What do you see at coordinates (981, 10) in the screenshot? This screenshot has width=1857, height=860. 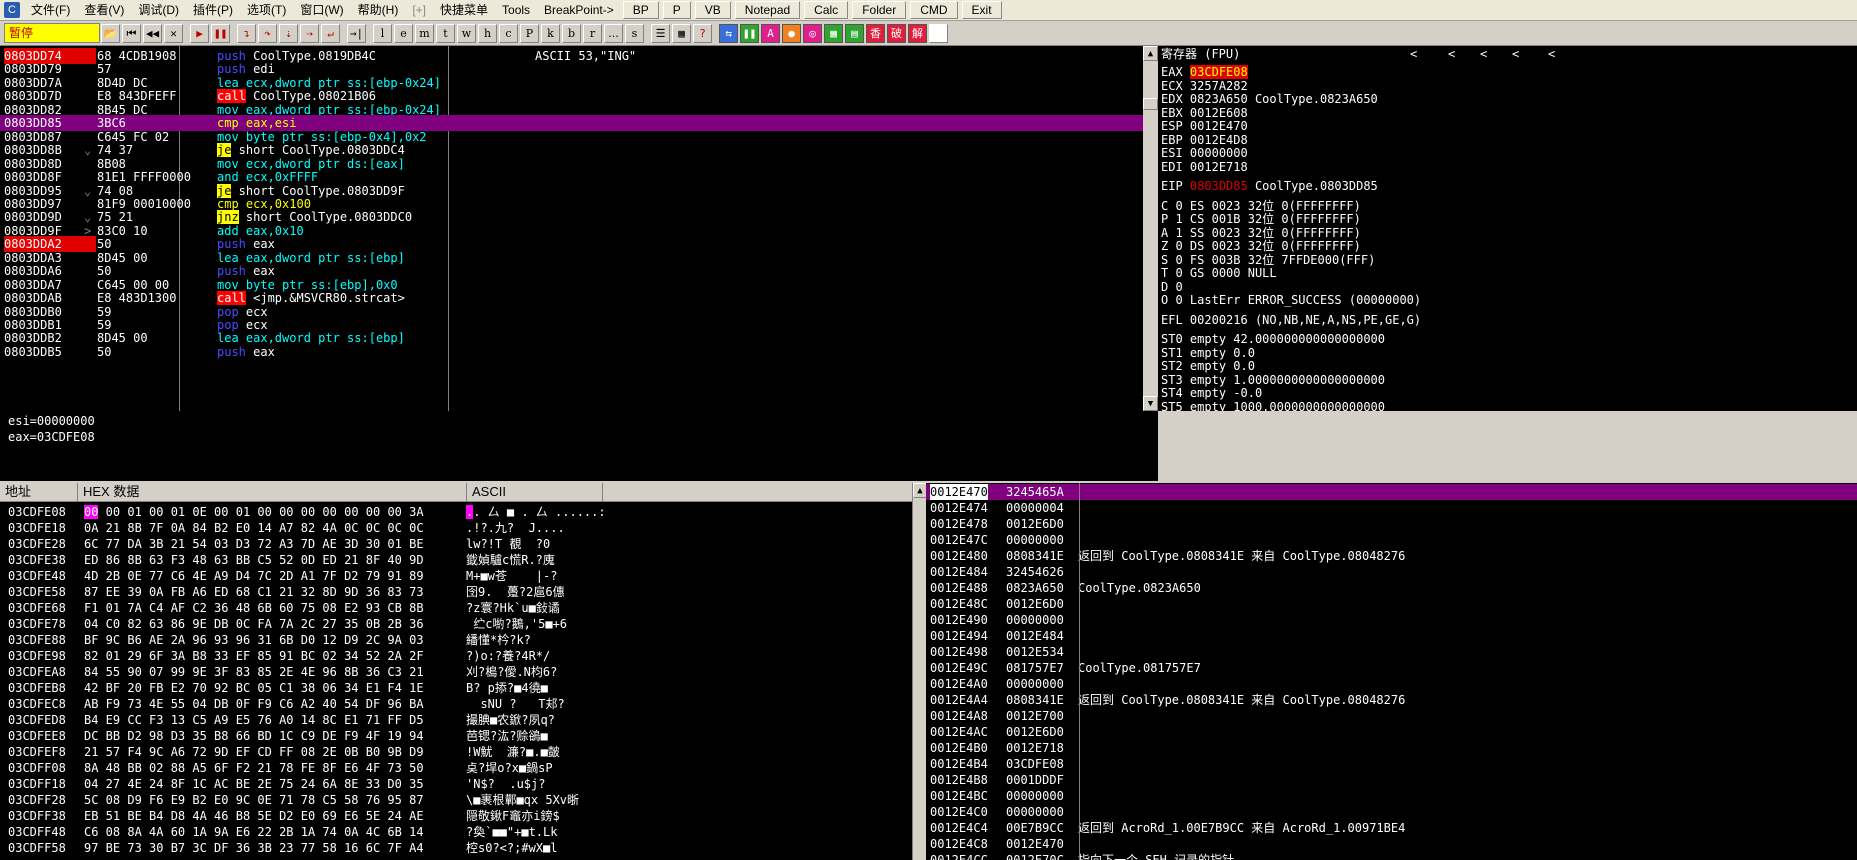 I see `menu-button-exit: Exit` at bounding box center [981, 10].